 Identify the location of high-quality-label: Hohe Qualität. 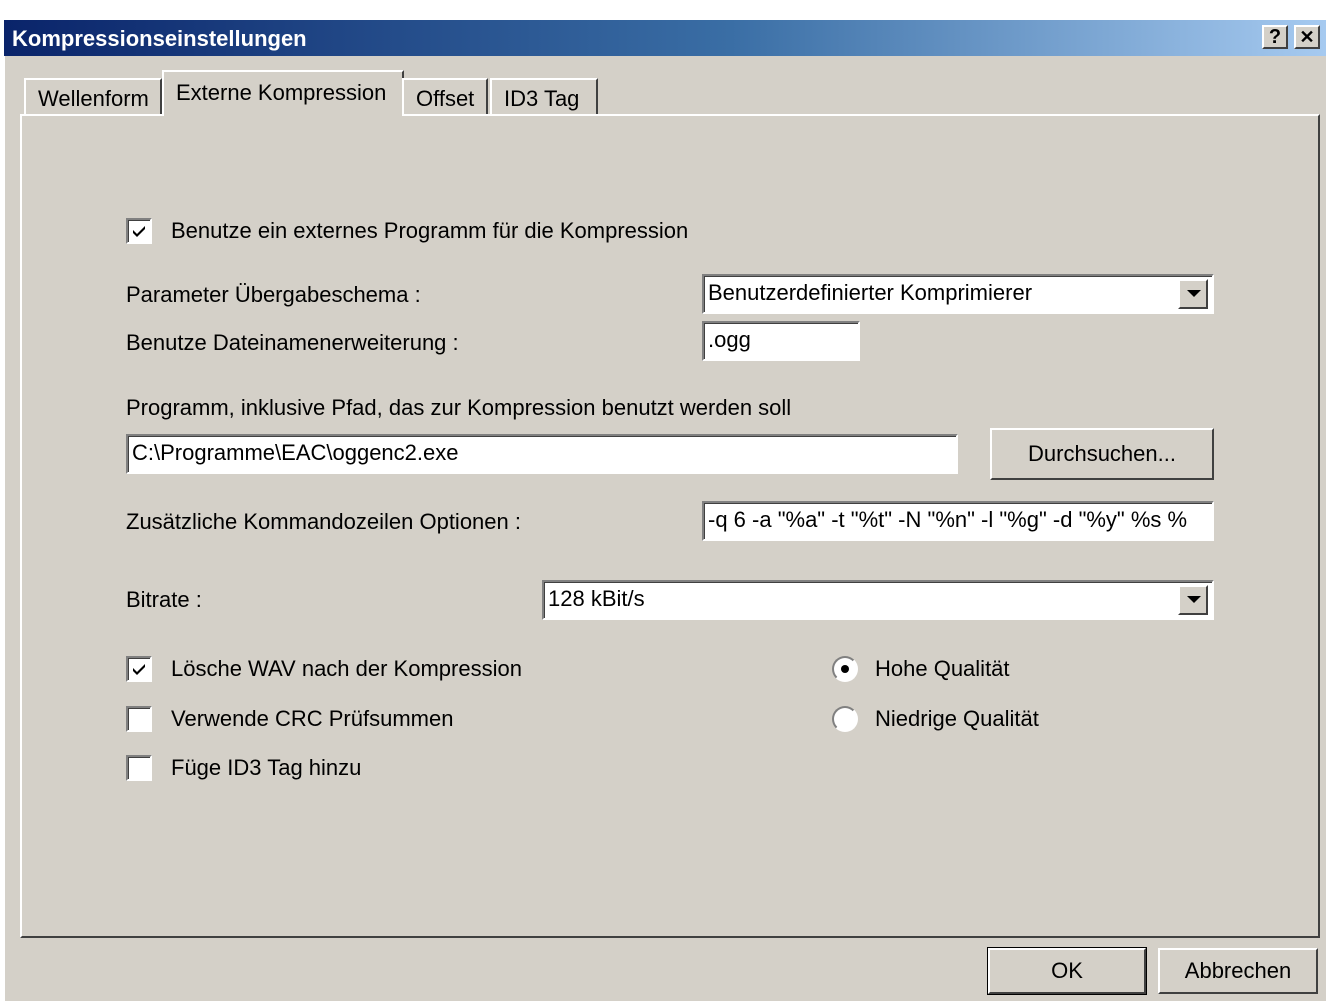
(942, 668).